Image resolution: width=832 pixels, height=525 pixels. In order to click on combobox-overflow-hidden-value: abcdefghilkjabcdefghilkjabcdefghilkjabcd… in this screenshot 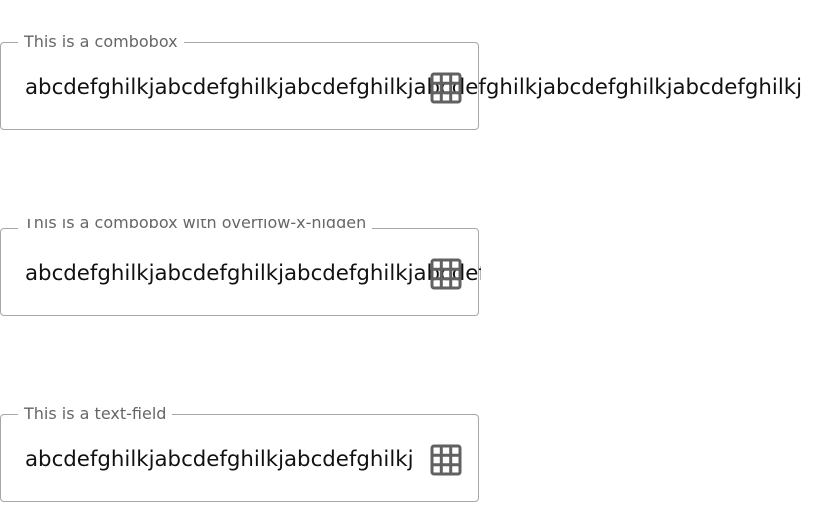, I will do `click(253, 274)`.